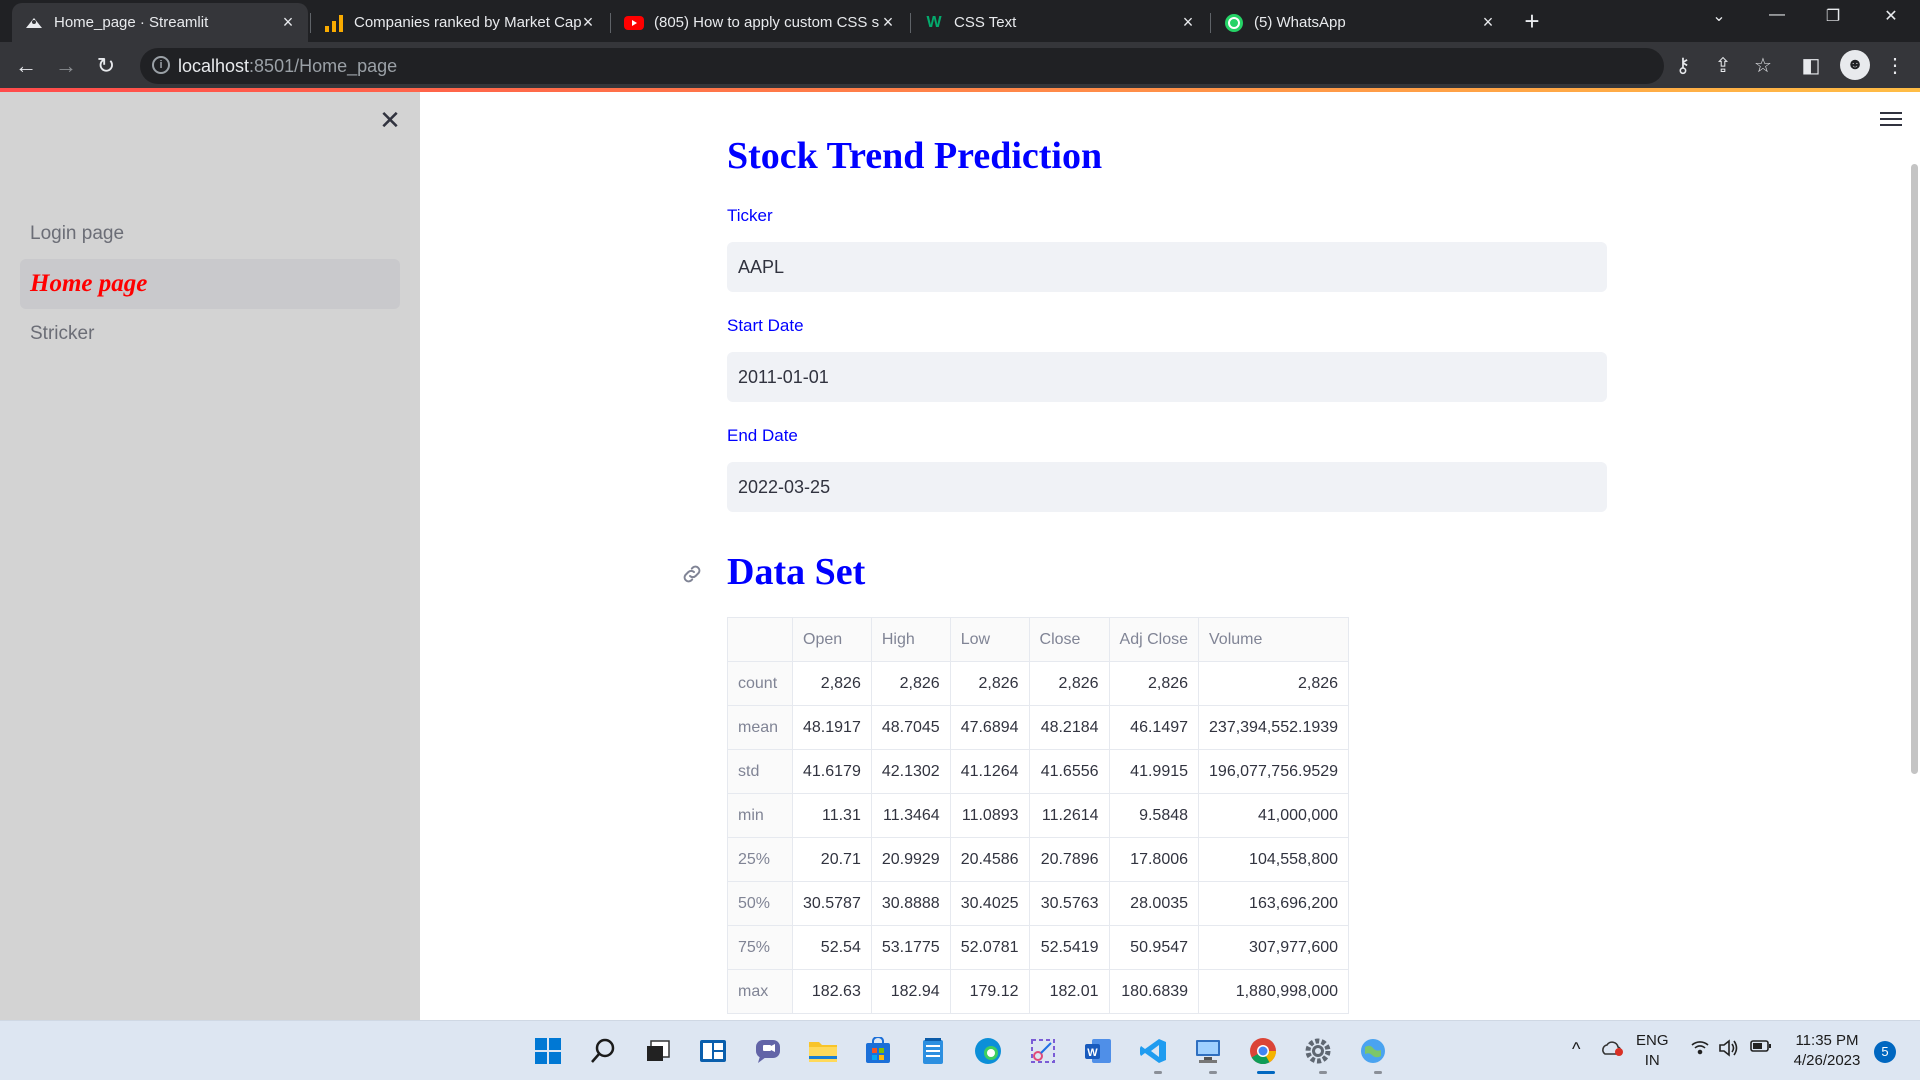  I want to click on table-cell: 104,558,800, so click(1274, 859).